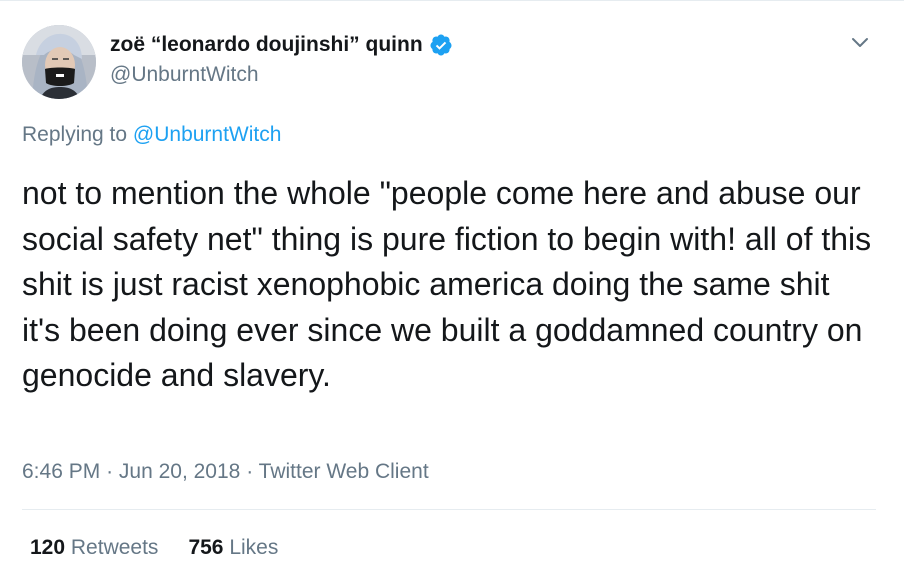 Image resolution: width=904 pixels, height=578 pixels. I want to click on avatar, so click(59, 62).